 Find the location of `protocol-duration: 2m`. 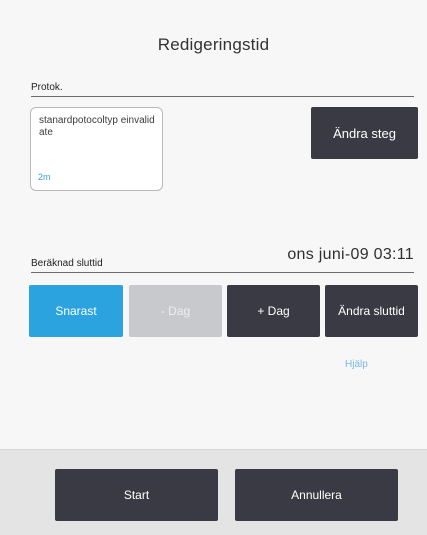

protocol-duration: 2m is located at coordinates (44, 177).